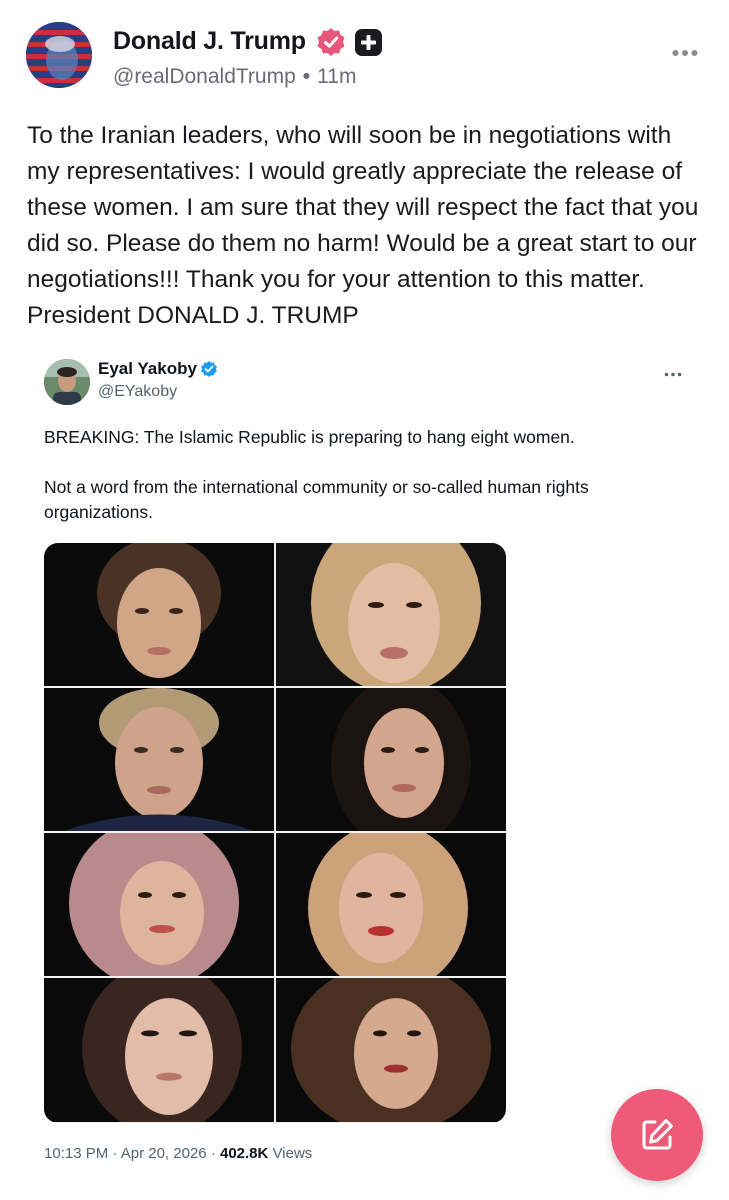 The image size is (729, 1200). I want to click on embedded-meta: 10:13 PM · Apr 20, 2026 · 402.8K Views, so click(178, 1153).